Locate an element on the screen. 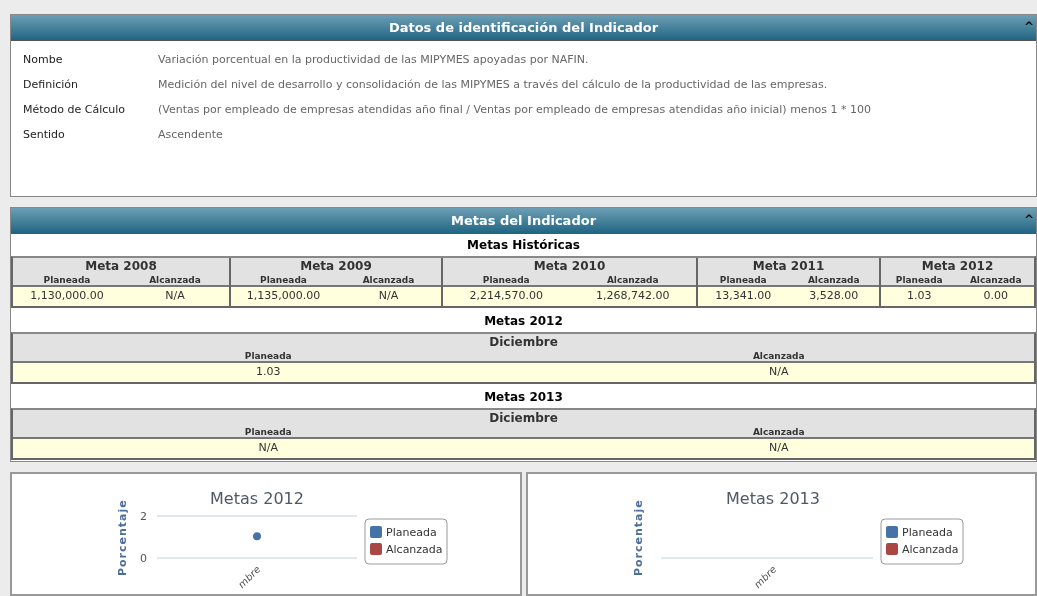 This screenshot has height=596, width=1037. year-header: Meta 2011 is located at coordinates (788, 266).